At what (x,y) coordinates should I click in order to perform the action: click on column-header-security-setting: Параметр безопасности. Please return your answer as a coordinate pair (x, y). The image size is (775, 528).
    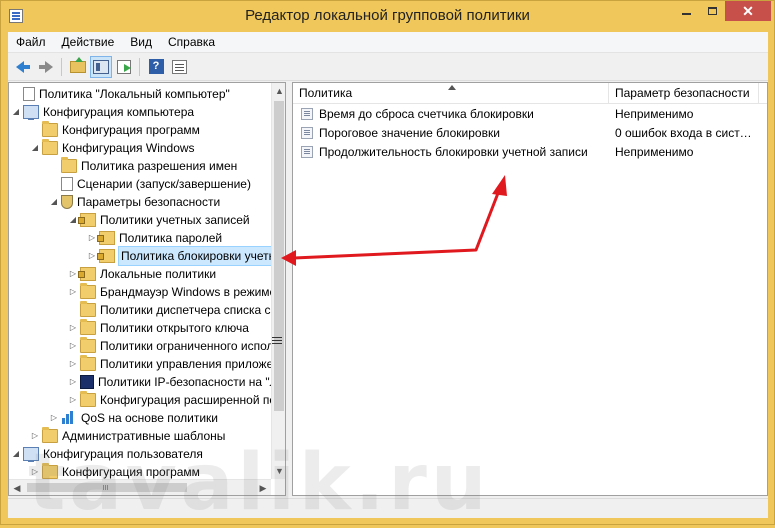
    Looking at the image, I should click on (684, 93).